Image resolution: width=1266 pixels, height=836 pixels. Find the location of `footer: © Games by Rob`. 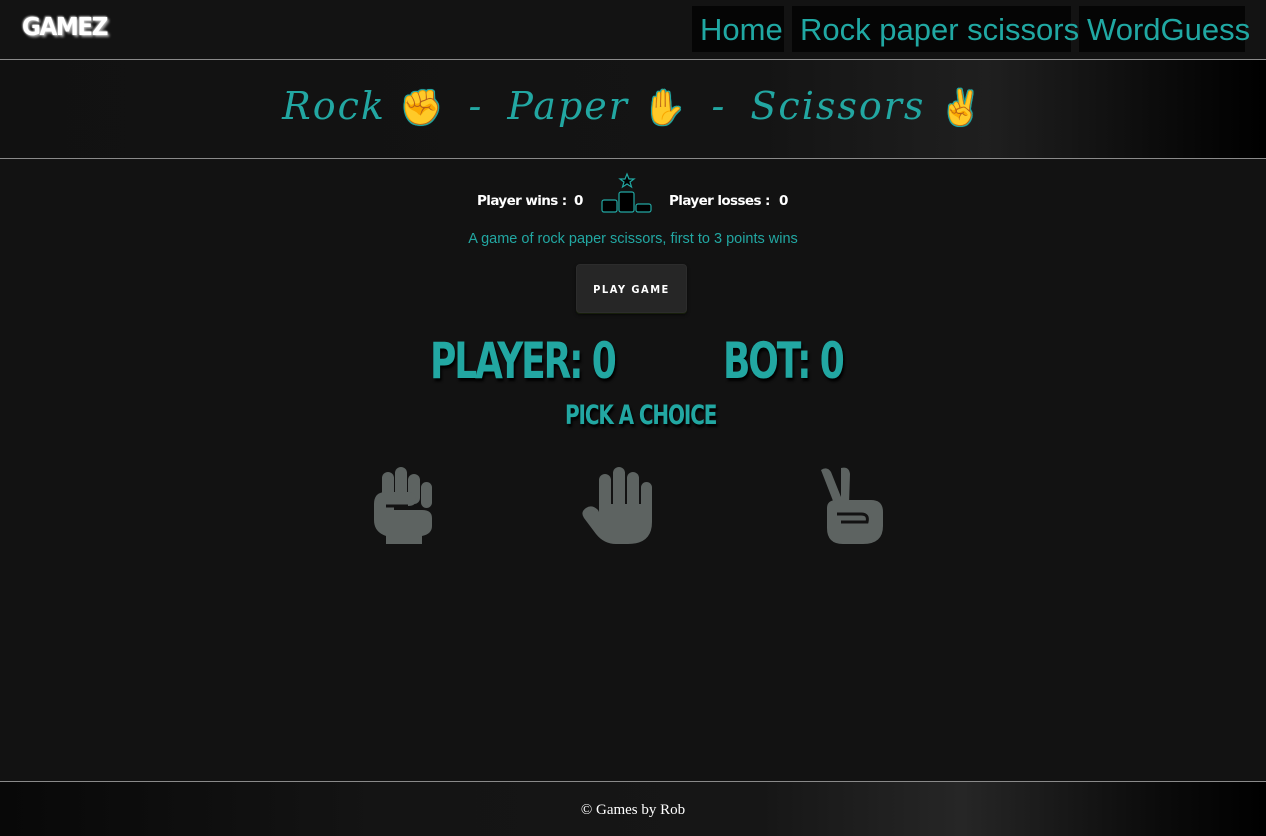

footer: © Games by Rob is located at coordinates (633, 808).